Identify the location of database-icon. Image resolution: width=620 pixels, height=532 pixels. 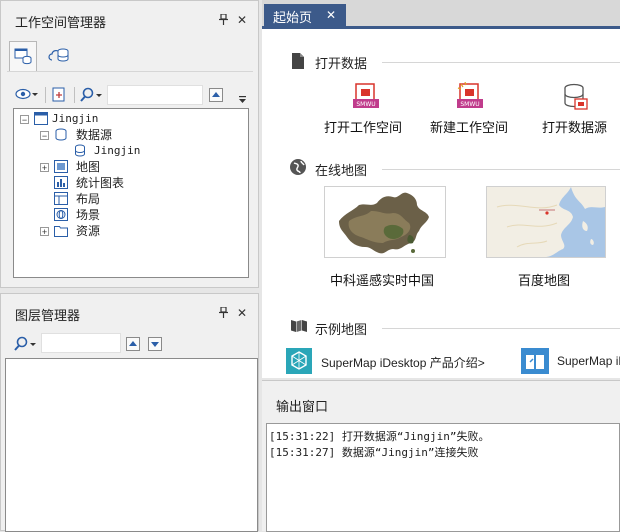
(80, 150).